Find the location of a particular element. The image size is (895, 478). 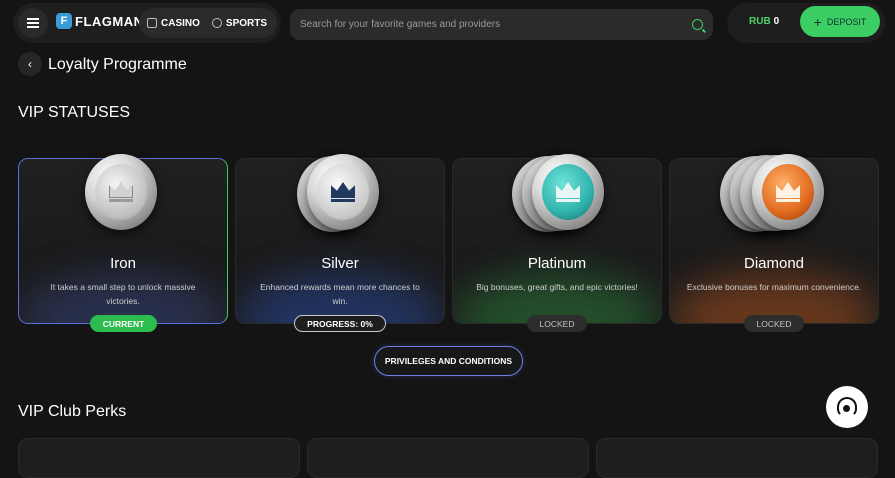

status-name: Silver is located at coordinates (340, 263).